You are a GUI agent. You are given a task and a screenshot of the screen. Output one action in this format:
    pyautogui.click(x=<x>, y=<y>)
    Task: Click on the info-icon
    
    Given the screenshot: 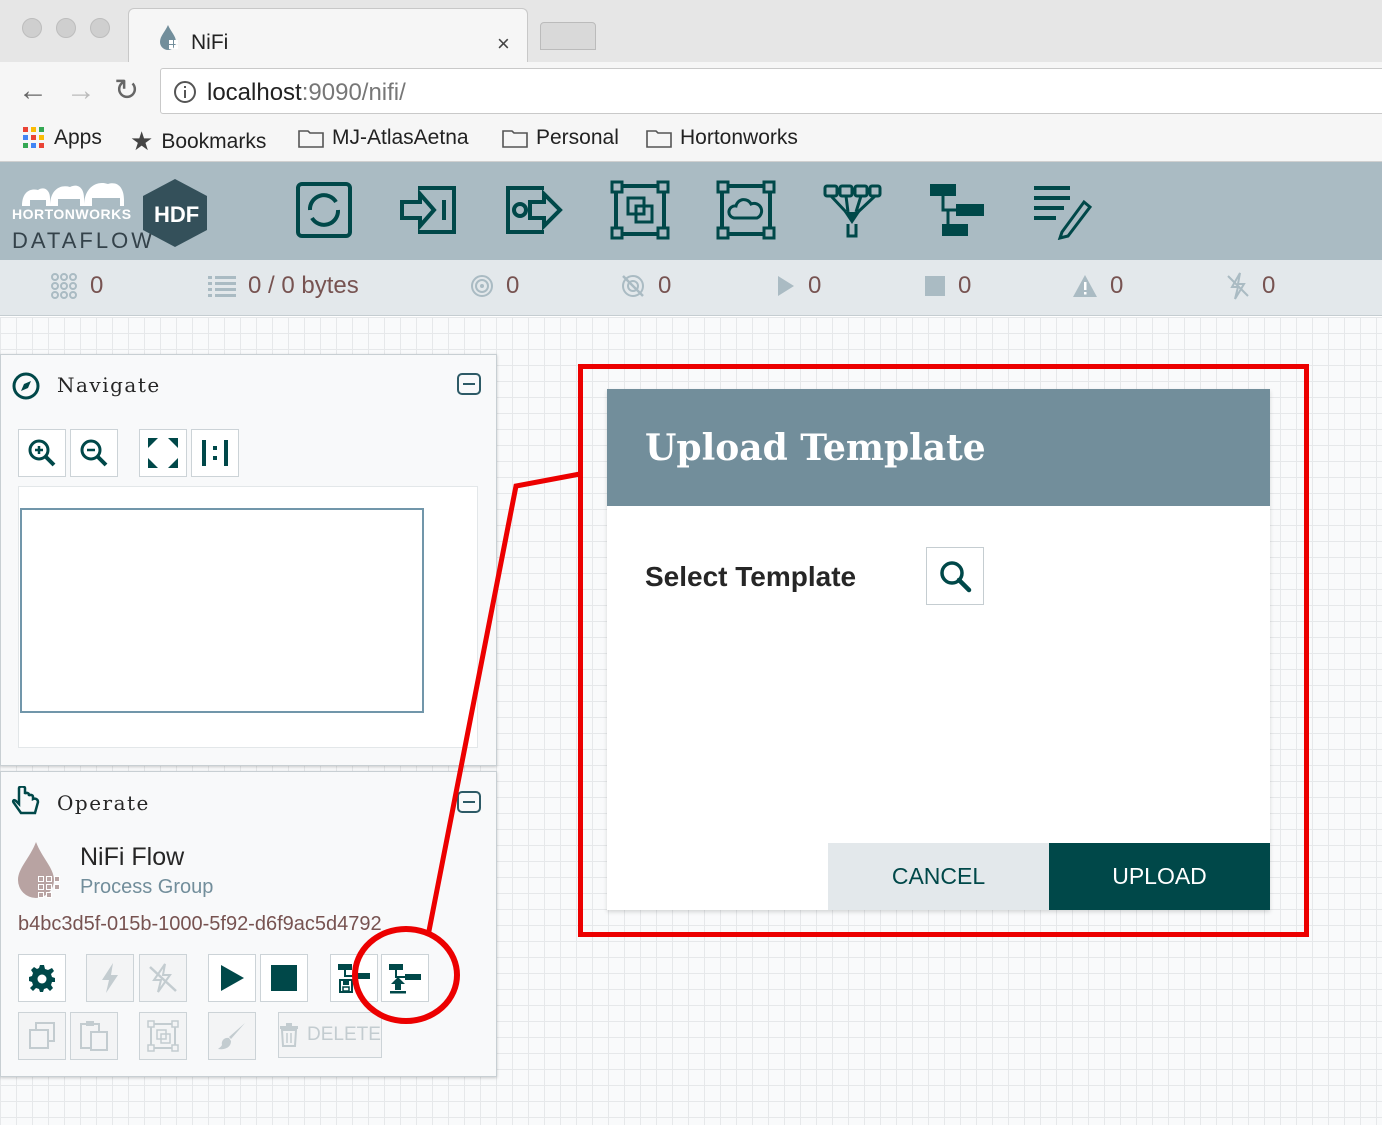 What is the action you would take?
    pyautogui.click(x=185, y=92)
    